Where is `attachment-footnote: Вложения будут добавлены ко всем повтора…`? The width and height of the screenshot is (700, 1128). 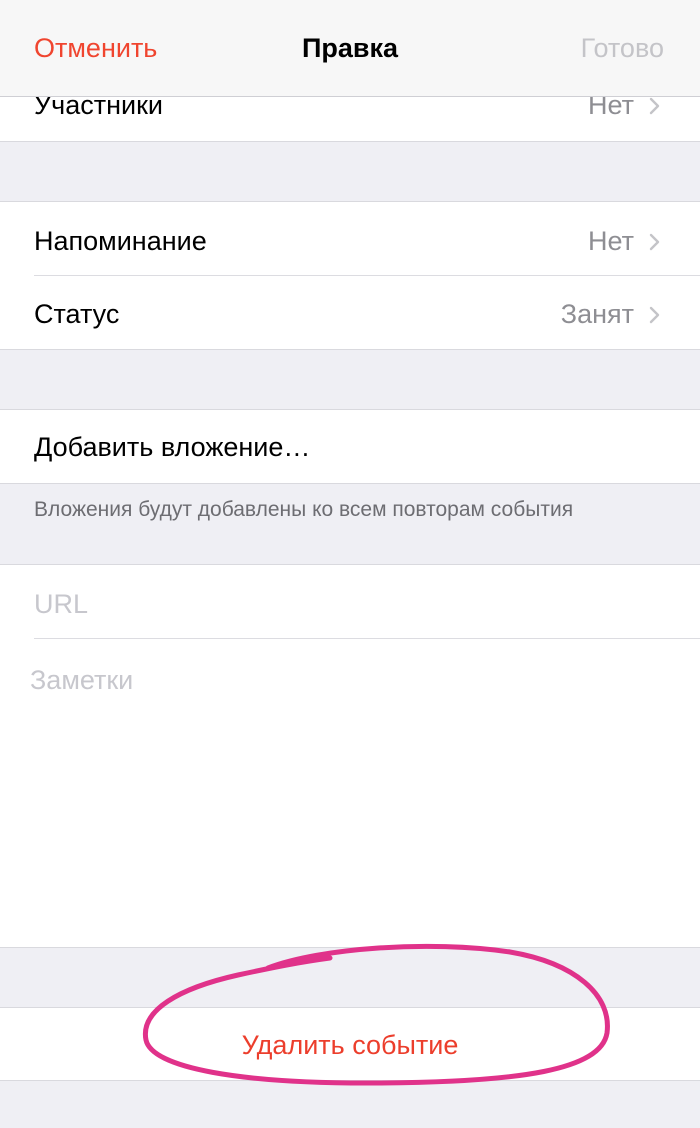 attachment-footnote: Вложения будут добавлены ко всем повтора… is located at coordinates (304, 509).